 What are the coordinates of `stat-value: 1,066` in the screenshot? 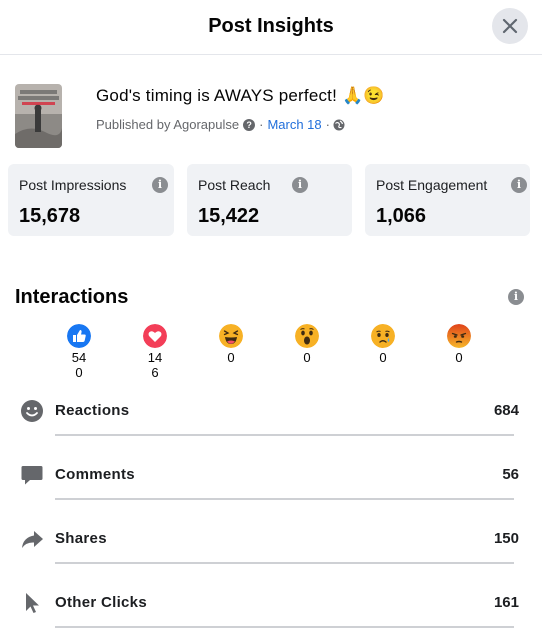 It's located at (401, 216).